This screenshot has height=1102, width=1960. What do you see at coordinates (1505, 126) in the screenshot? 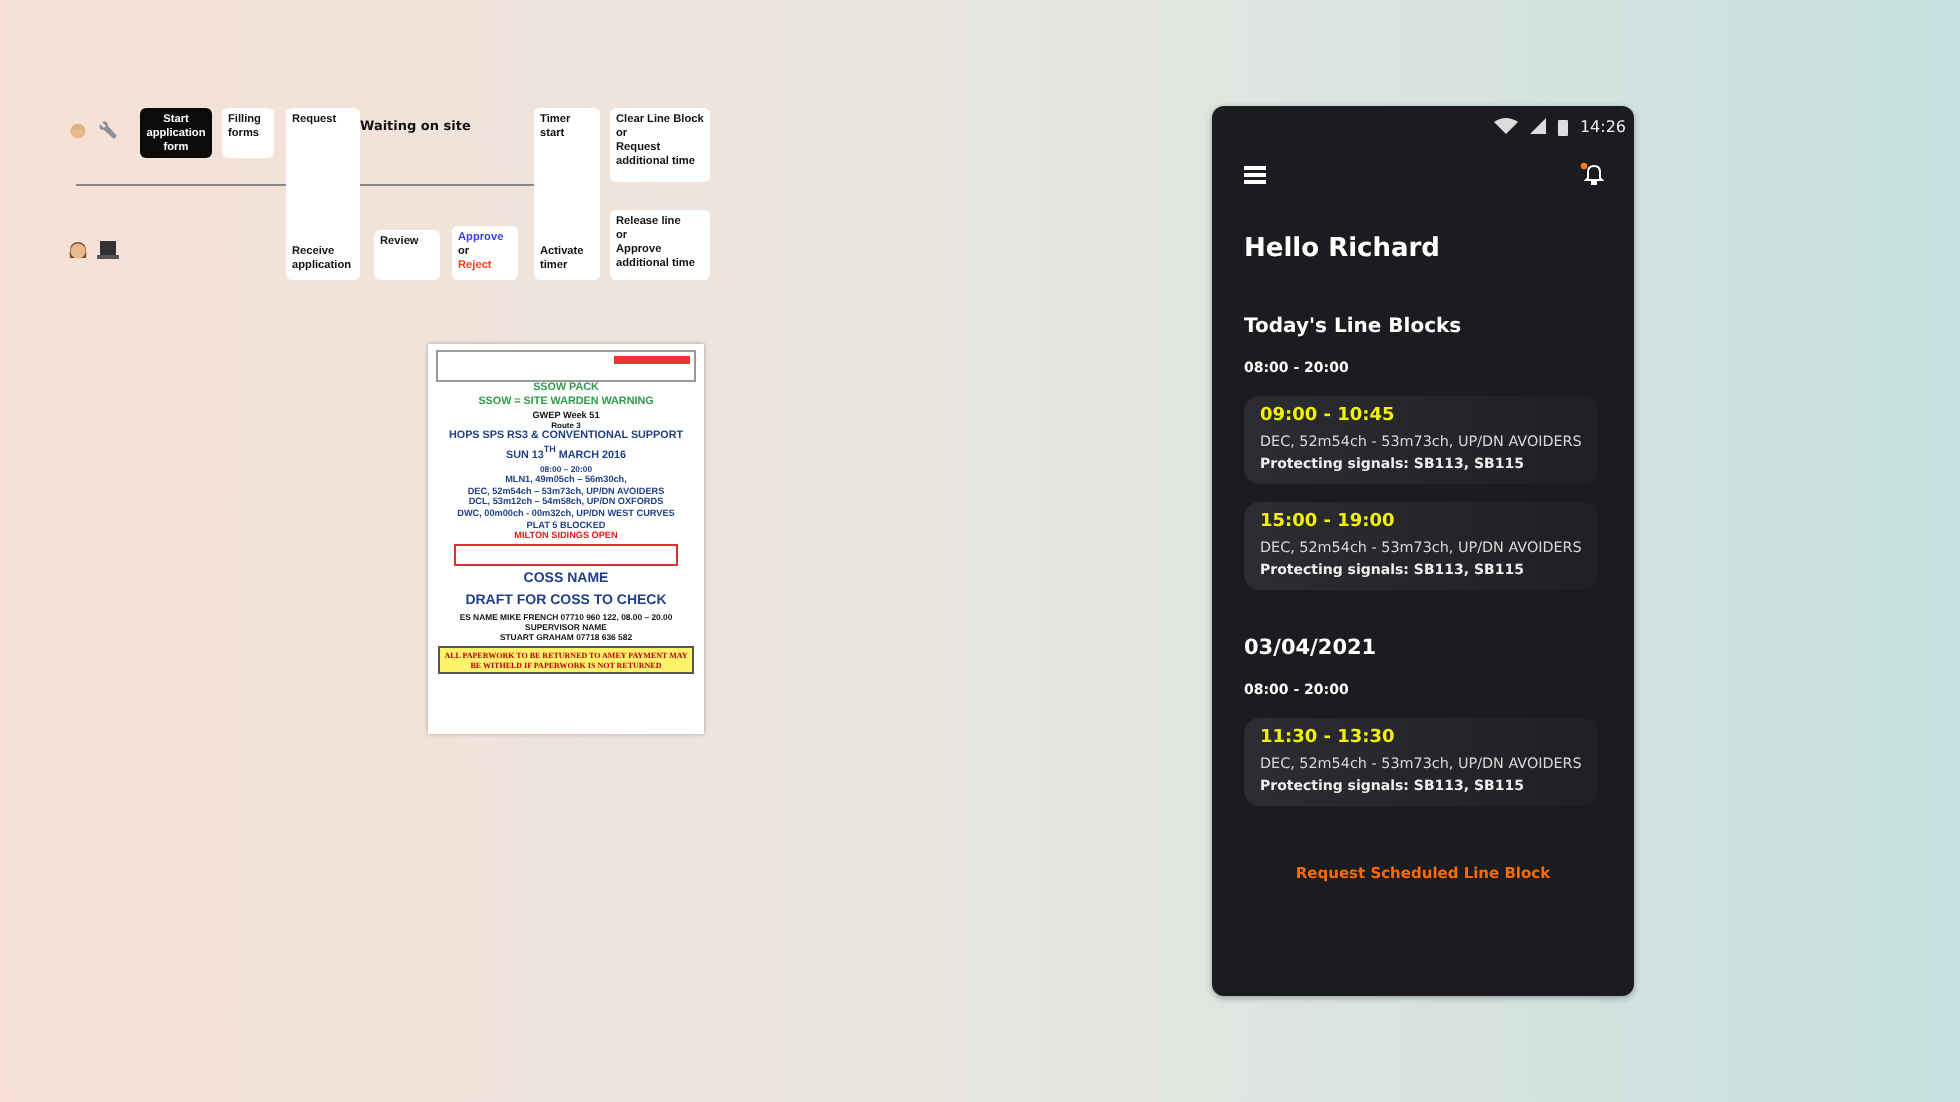
I see `wifi-icon` at bounding box center [1505, 126].